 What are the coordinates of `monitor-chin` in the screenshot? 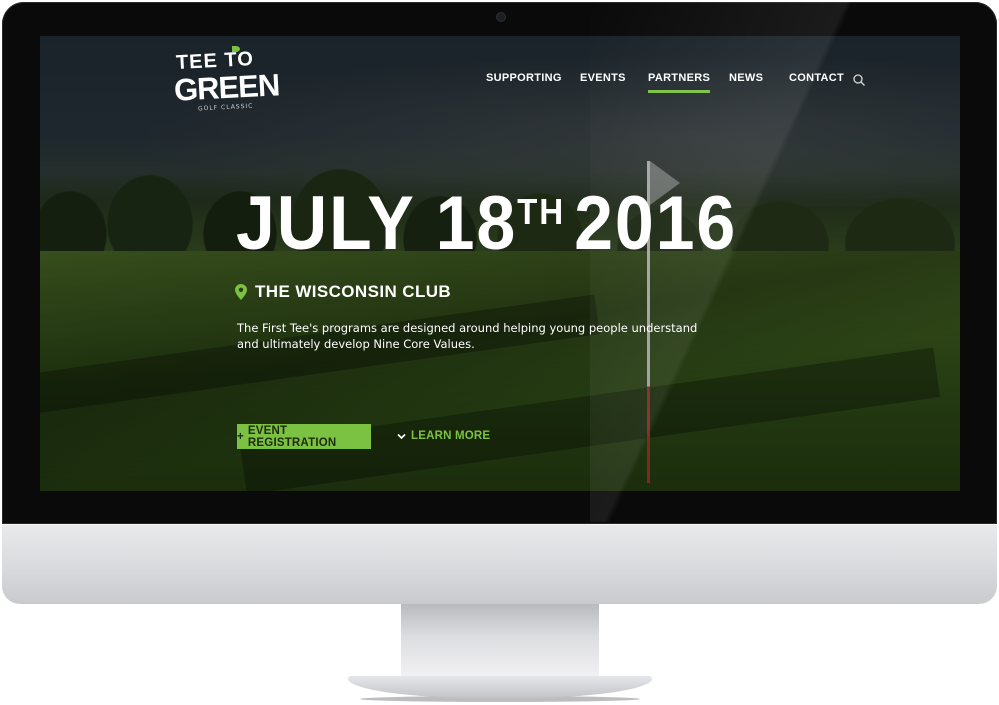 It's located at (499, 564).